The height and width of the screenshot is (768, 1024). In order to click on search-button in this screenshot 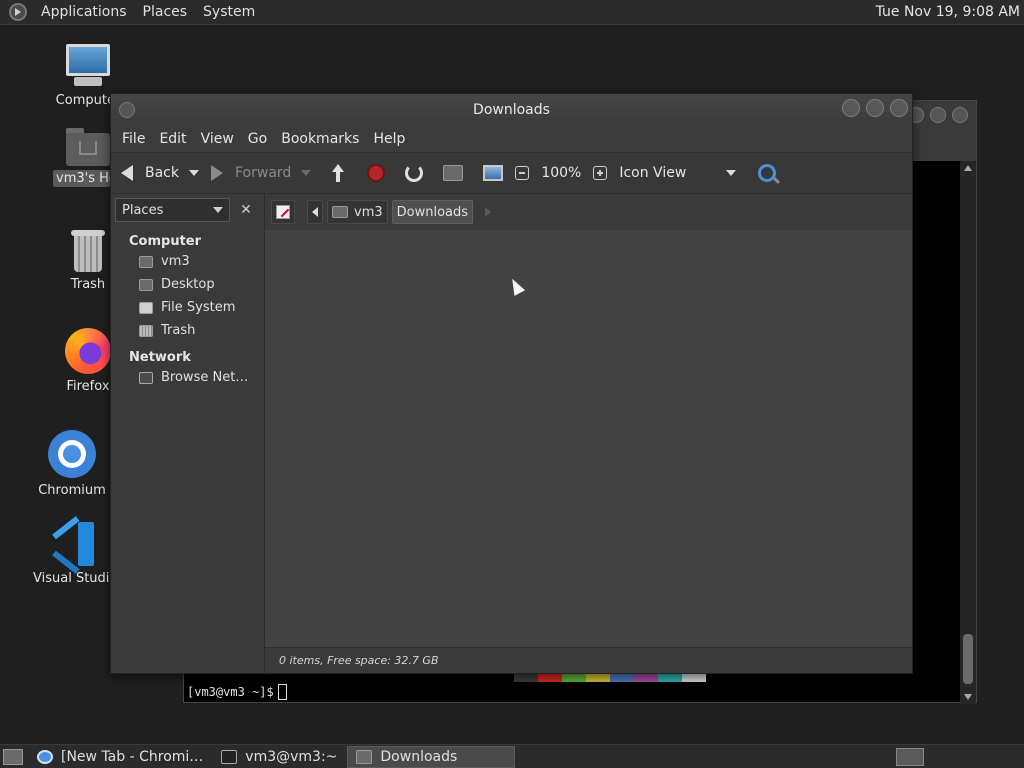, I will do `click(767, 173)`.